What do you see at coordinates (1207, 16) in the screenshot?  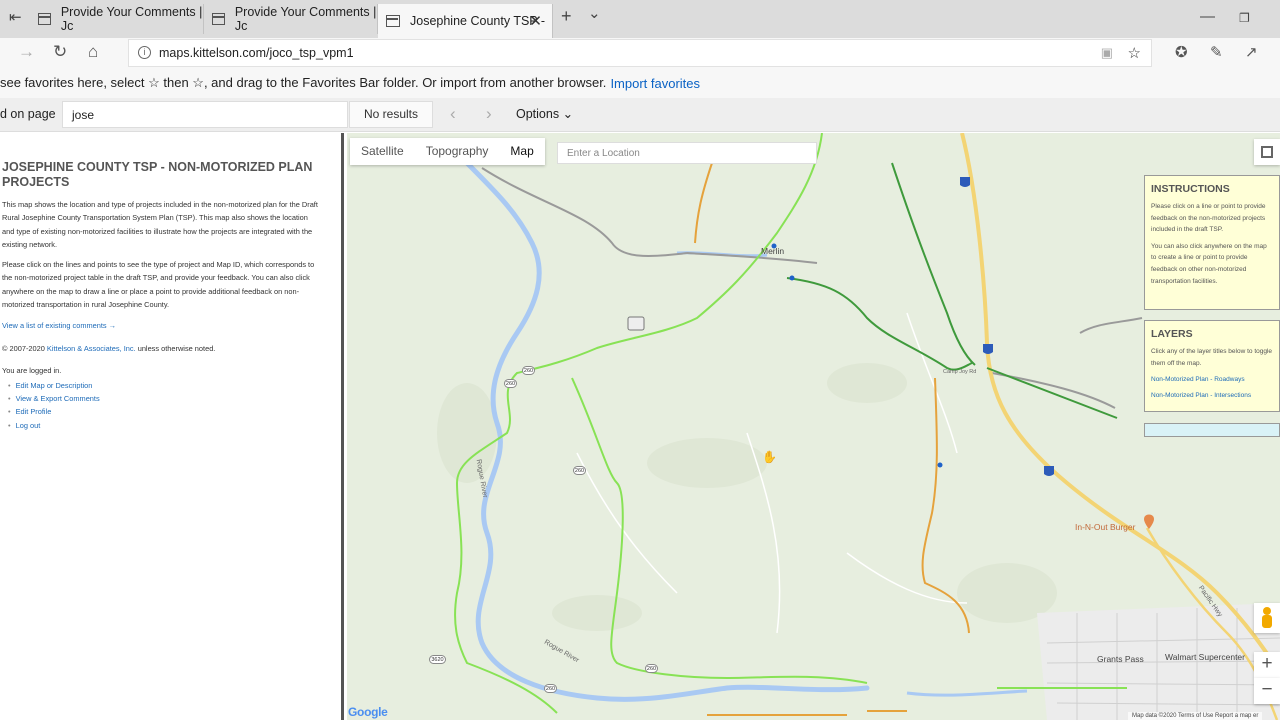 I see `minimize-icon: —` at bounding box center [1207, 16].